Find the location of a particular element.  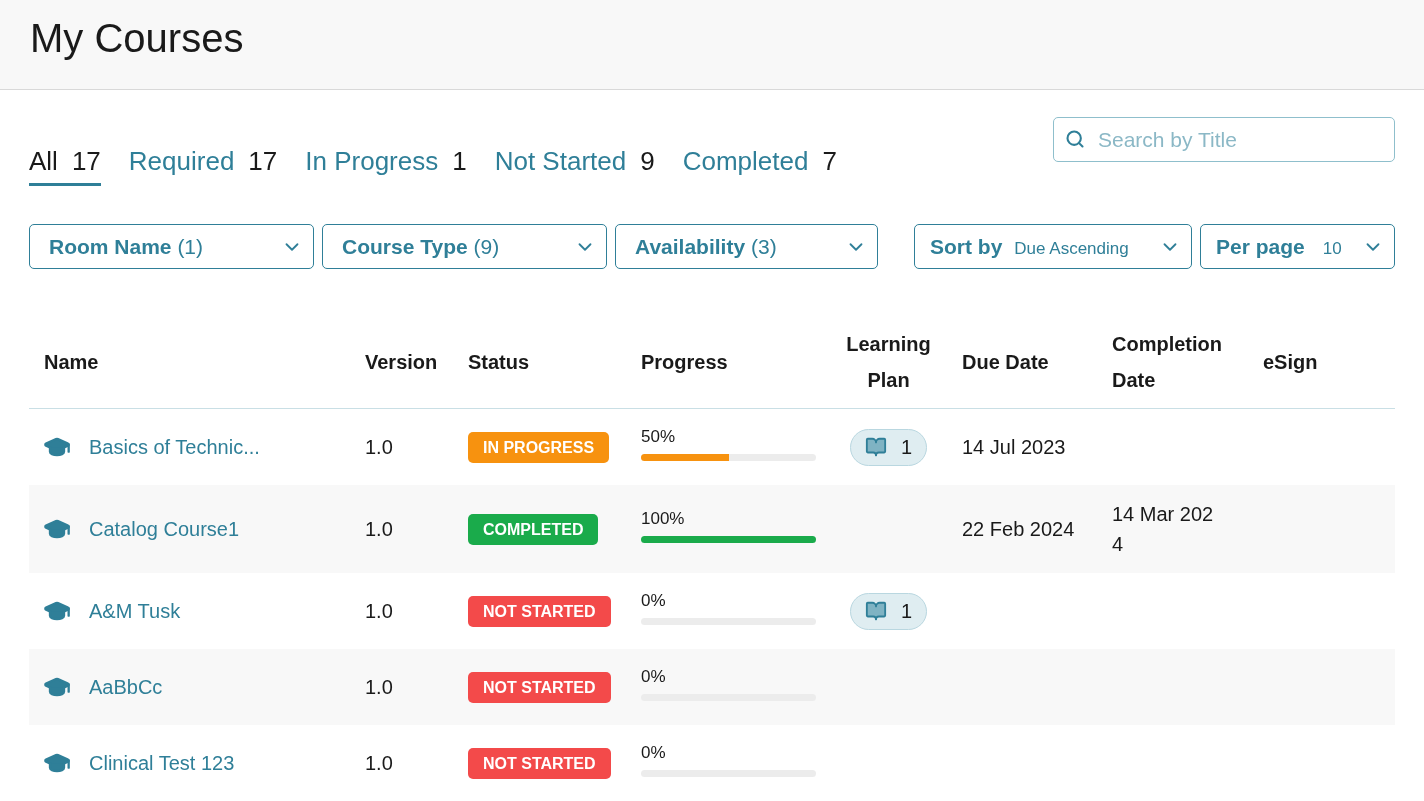

column-header: Completion Date is located at coordinates (1167, 362).